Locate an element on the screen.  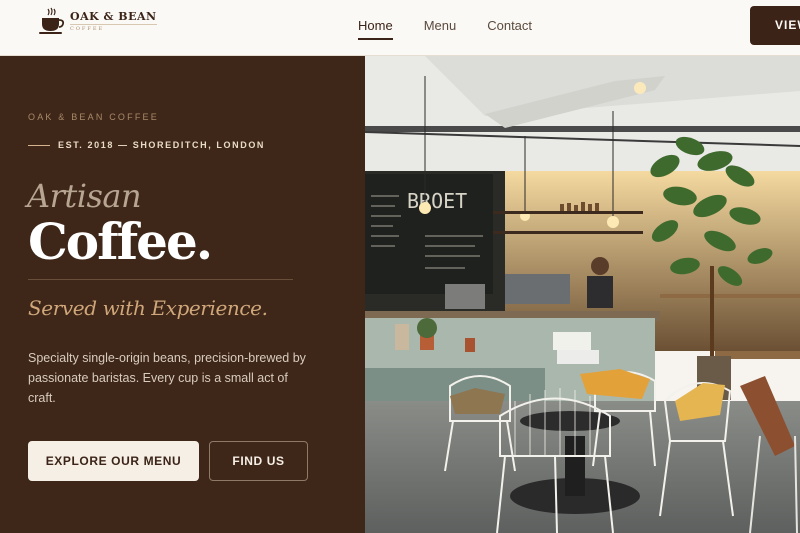
brand-name: OAK & BEAN is located at coordinates (113, 16).